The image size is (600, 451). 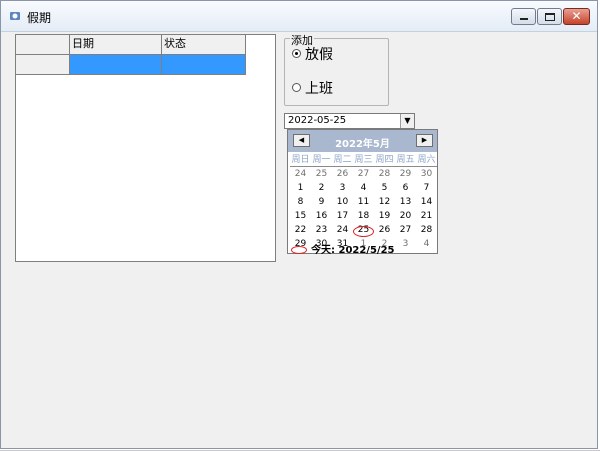 I want to click on weekday-sun: 周日, so click(x=300, y=160).